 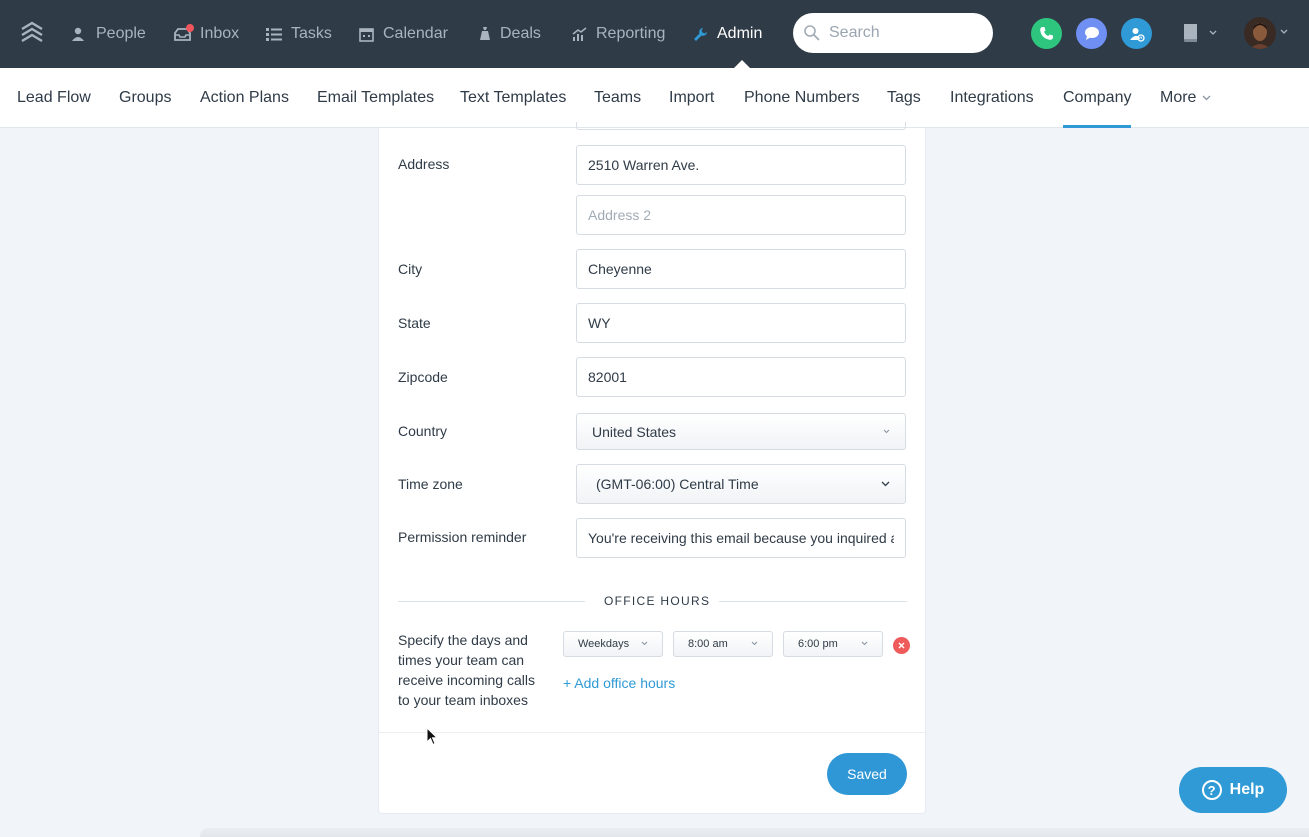 What do you see at coordinates (190, 28) in the screenshot?
I see `unread-badge` at bounding box center [190, 28].